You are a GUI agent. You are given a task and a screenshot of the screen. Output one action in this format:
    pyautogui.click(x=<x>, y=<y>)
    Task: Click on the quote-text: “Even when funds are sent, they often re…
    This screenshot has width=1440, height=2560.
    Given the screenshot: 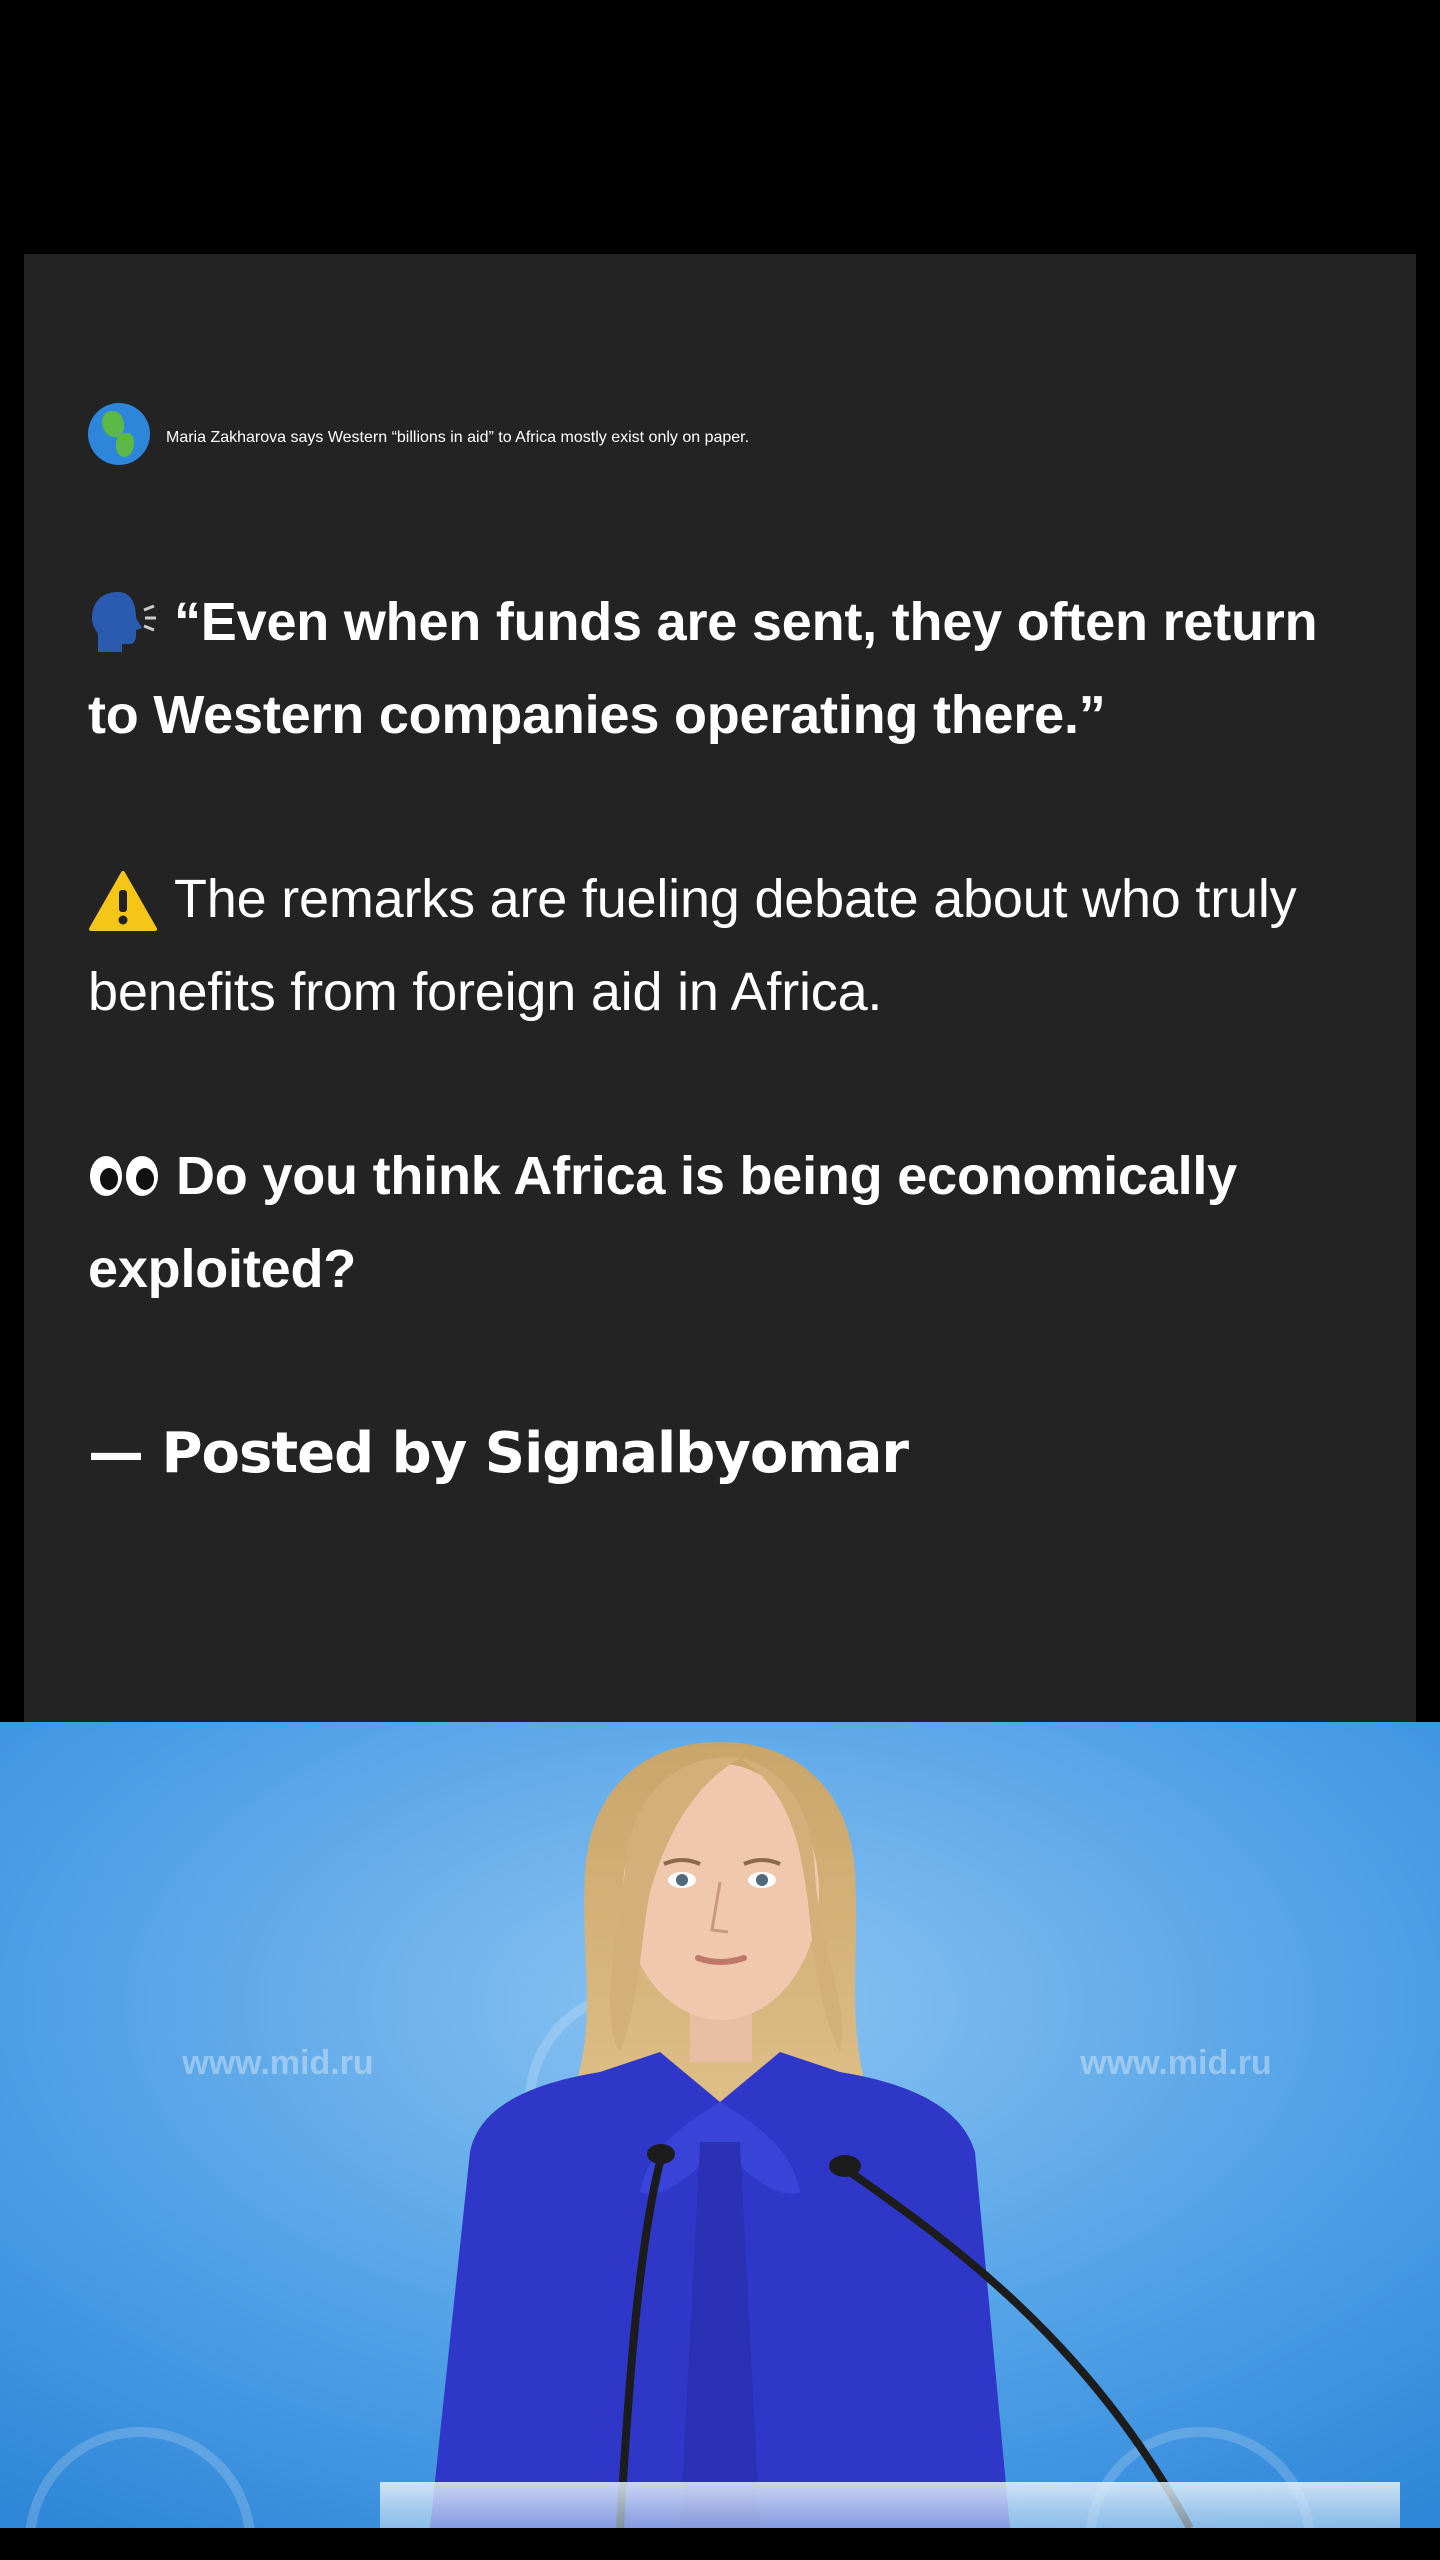 What is the action you would take?
    pyautogui.click(x=703, y=668)
    